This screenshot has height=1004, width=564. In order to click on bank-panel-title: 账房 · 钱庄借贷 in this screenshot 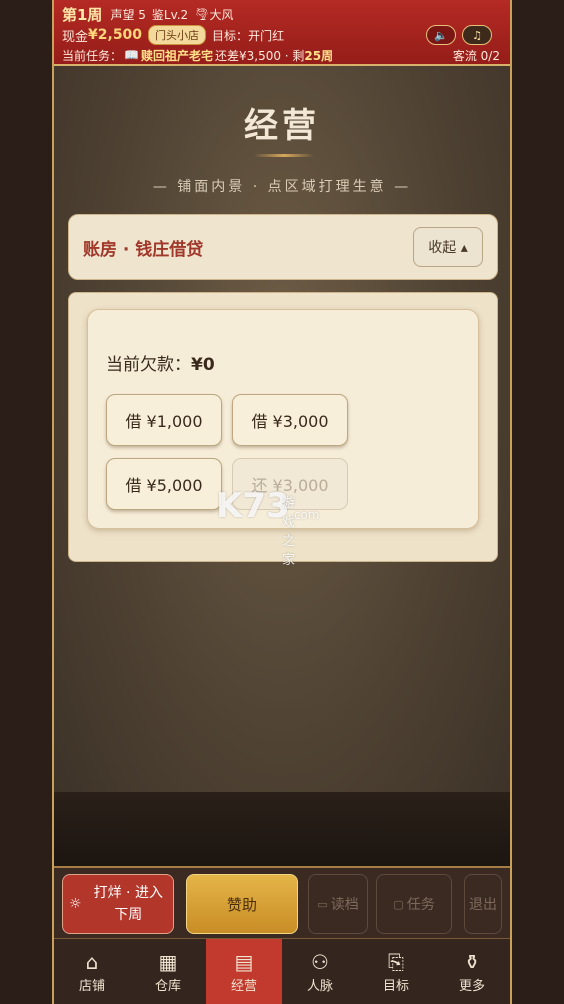, I will do `click(143, 249)`.